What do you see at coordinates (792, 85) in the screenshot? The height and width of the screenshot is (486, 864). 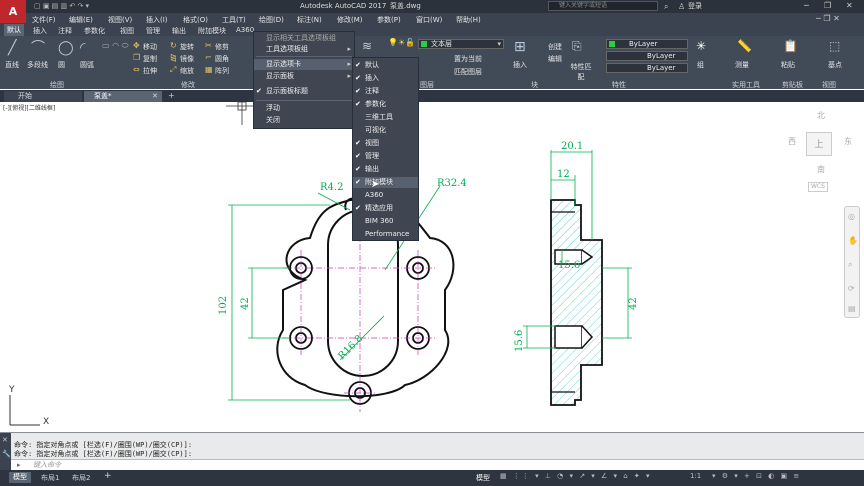 I see `clipboard-panel-title: 剪贴板` at bounding box center [792, 85].